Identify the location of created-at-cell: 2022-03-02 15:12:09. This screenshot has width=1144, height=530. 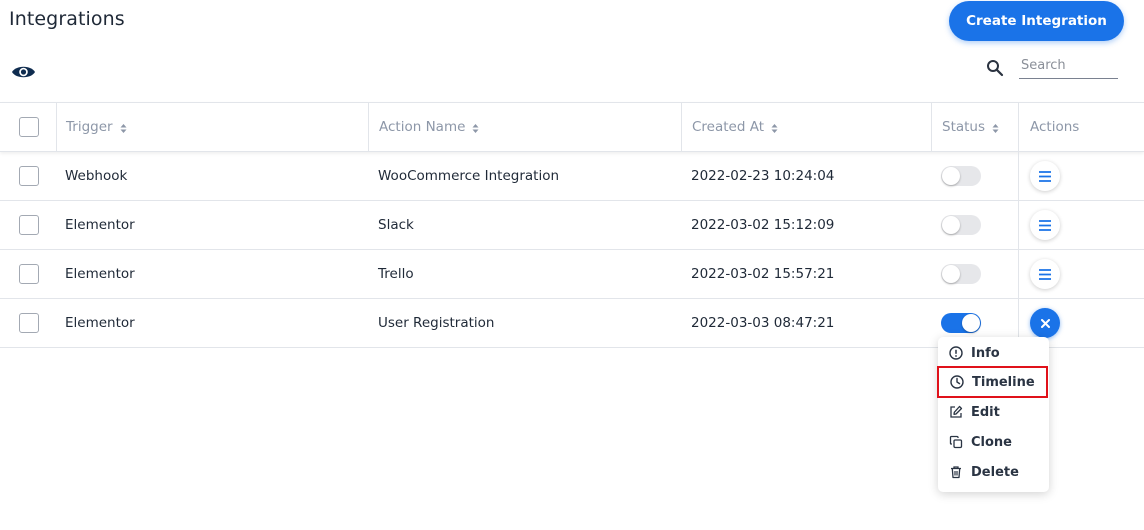
(763, 225).